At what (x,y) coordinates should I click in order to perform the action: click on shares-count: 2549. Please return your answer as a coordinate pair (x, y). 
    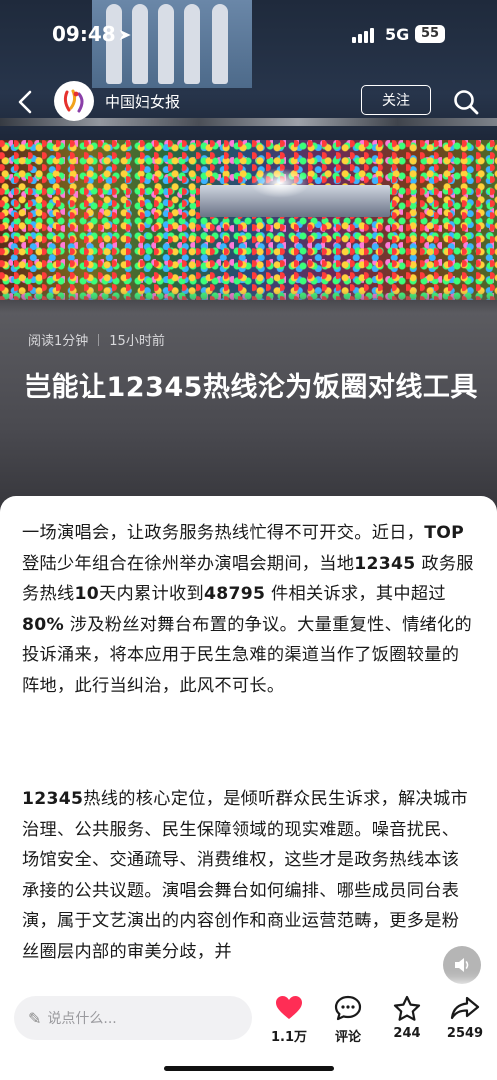
    Looking at the image, I should click on (465, 1033).